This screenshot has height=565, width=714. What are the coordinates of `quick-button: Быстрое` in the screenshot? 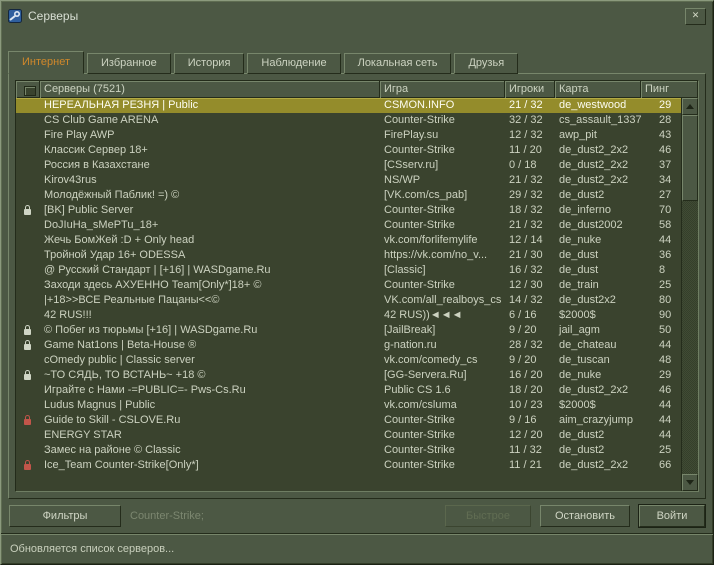 It's located at (488, 516).